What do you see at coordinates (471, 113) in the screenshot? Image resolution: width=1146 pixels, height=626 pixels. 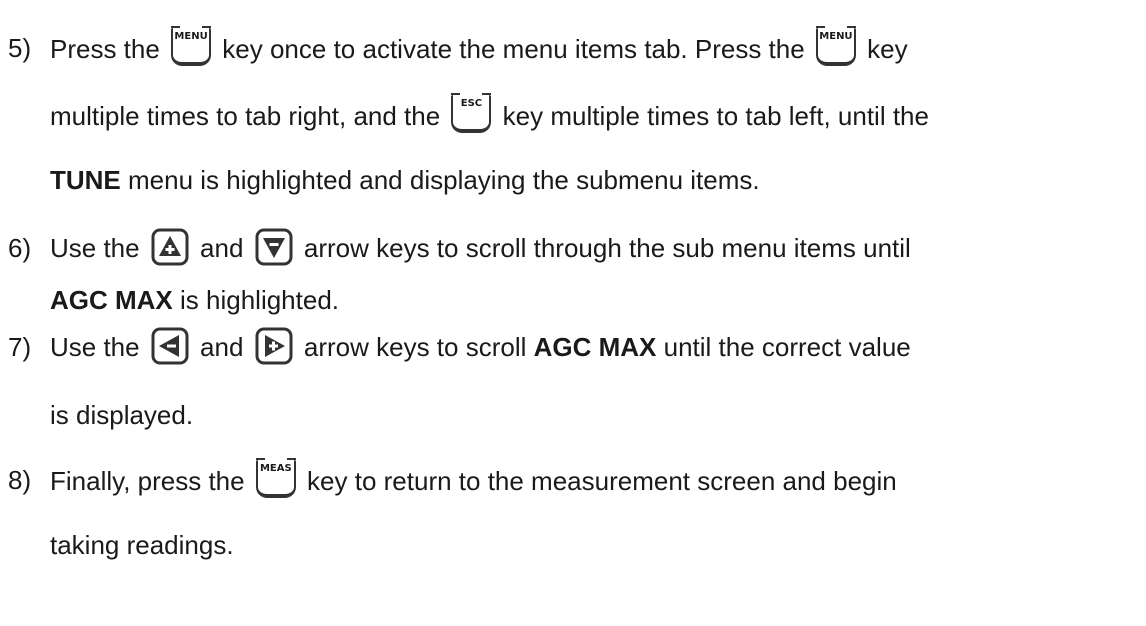 I see `esc-key-icon: ESC` at bounding box center [471, 113].